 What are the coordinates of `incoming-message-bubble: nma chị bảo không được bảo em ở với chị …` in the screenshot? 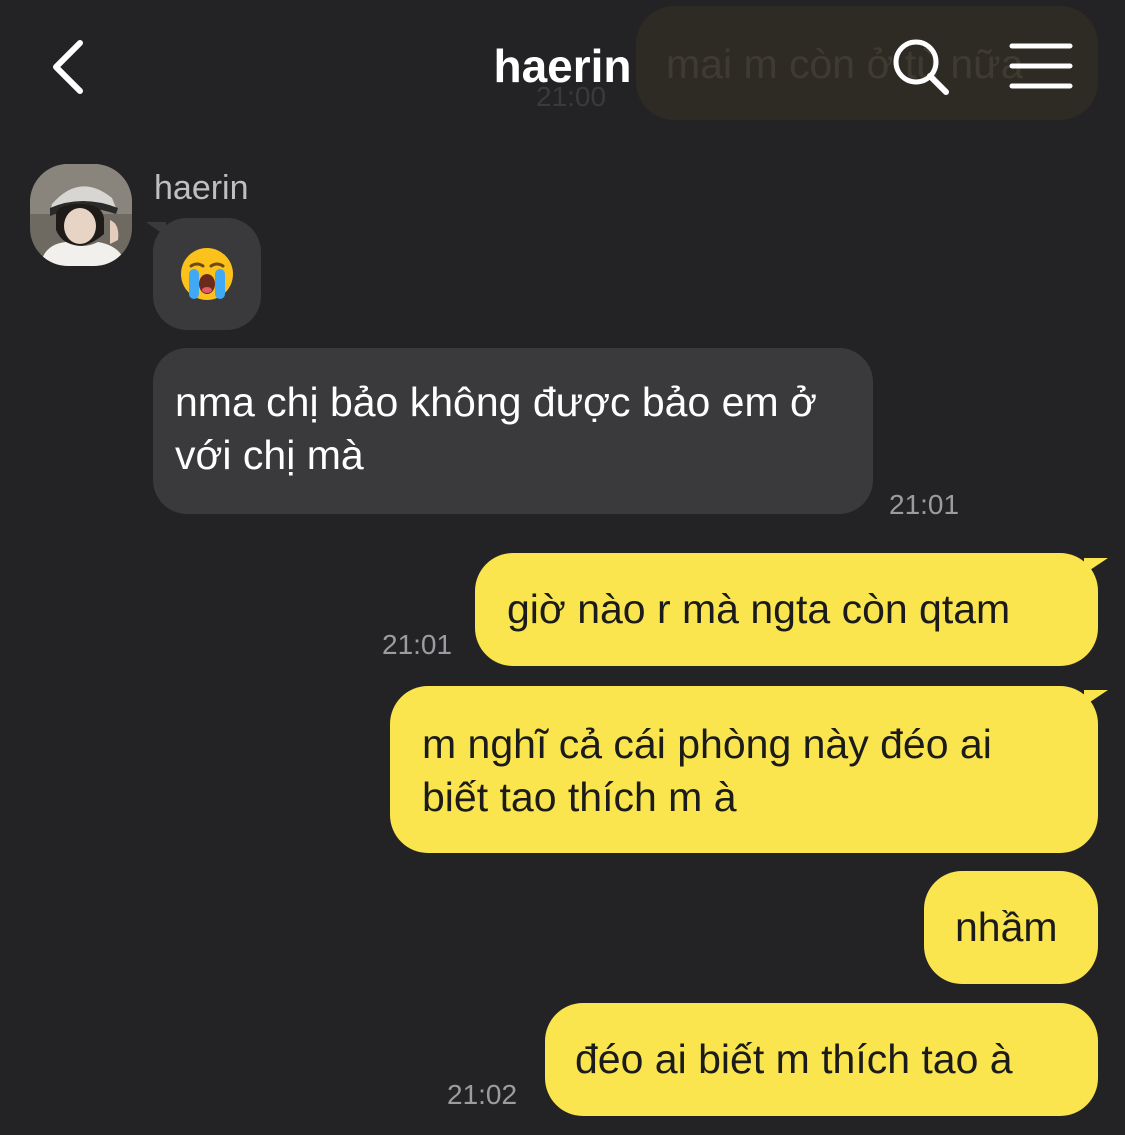 It's located at (513, 431).